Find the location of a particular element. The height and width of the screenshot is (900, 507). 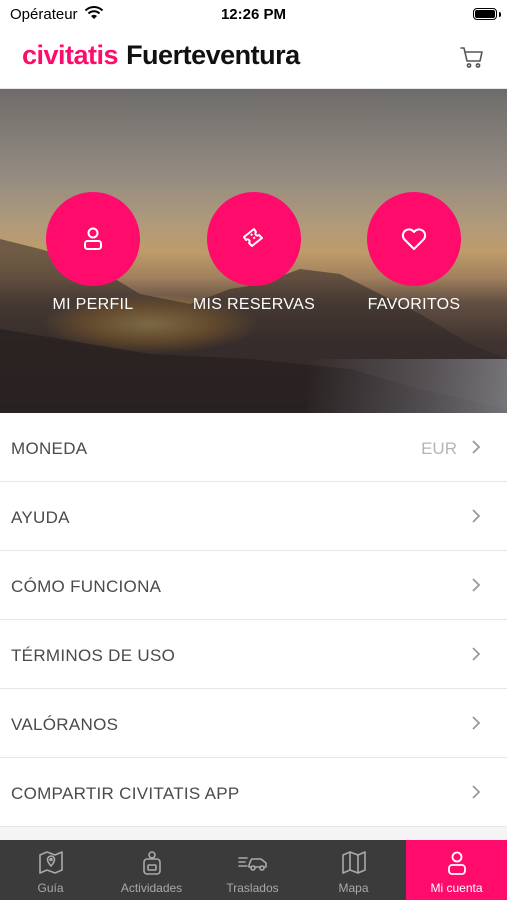

favorites-circle is located at coordinates (414, 239).